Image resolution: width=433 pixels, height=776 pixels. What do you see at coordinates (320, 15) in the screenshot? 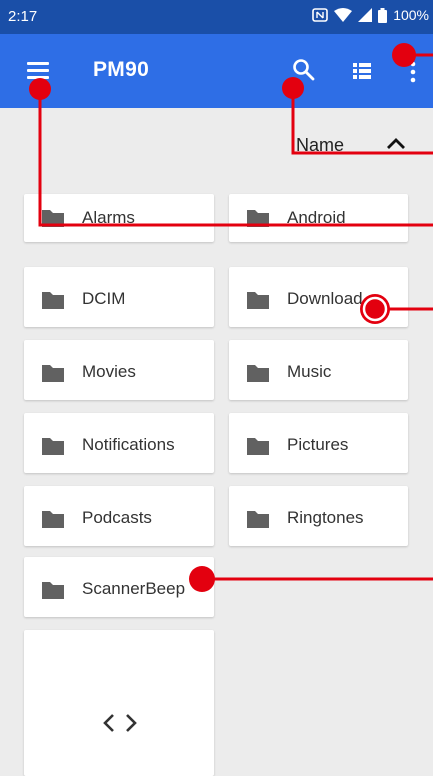
I see `nfc-icon` at bounding box center [320, 15].